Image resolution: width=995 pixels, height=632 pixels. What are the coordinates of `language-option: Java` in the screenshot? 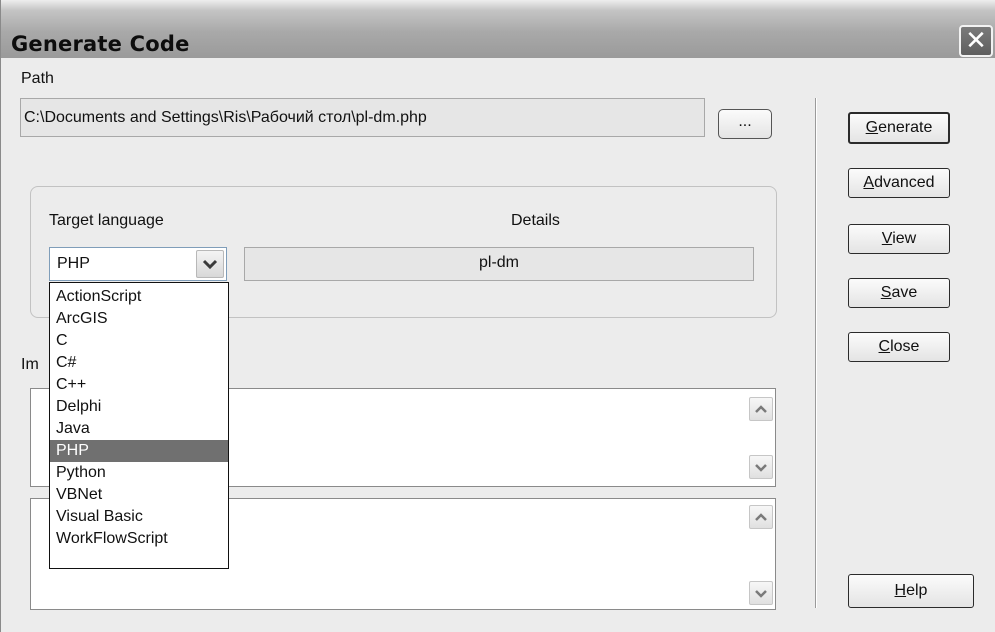 It's located at (139, 429).